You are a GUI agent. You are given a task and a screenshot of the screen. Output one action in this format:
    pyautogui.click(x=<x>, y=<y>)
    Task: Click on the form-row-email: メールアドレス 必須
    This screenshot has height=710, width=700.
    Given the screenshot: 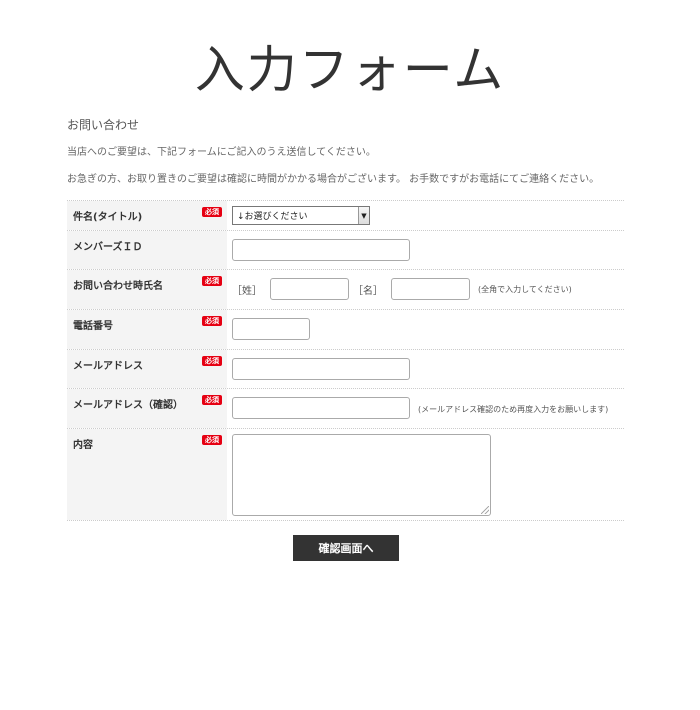 What is the action you would take?
    pyautogui.click(x=345, y=369)
    